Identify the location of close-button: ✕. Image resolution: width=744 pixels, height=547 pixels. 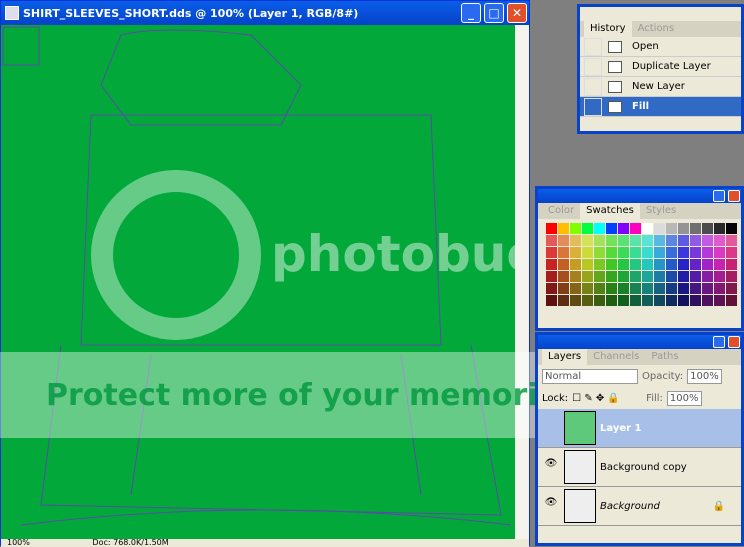
(517, 13).